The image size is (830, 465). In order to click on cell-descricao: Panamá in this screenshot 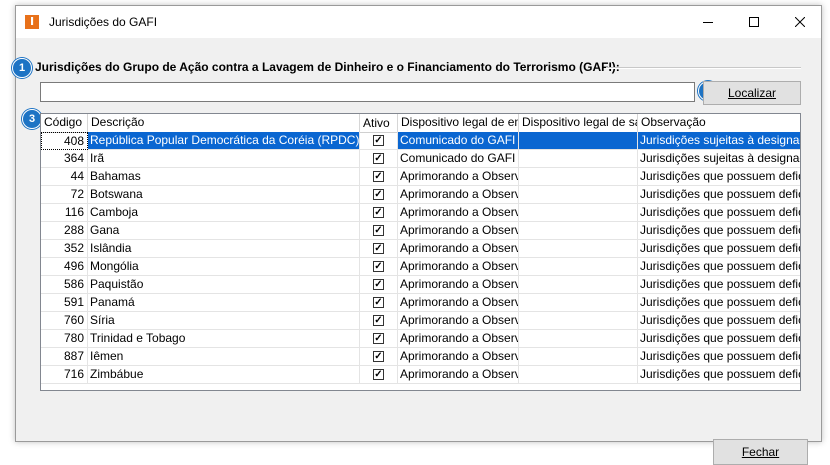, I will do `click(224, 303)`.